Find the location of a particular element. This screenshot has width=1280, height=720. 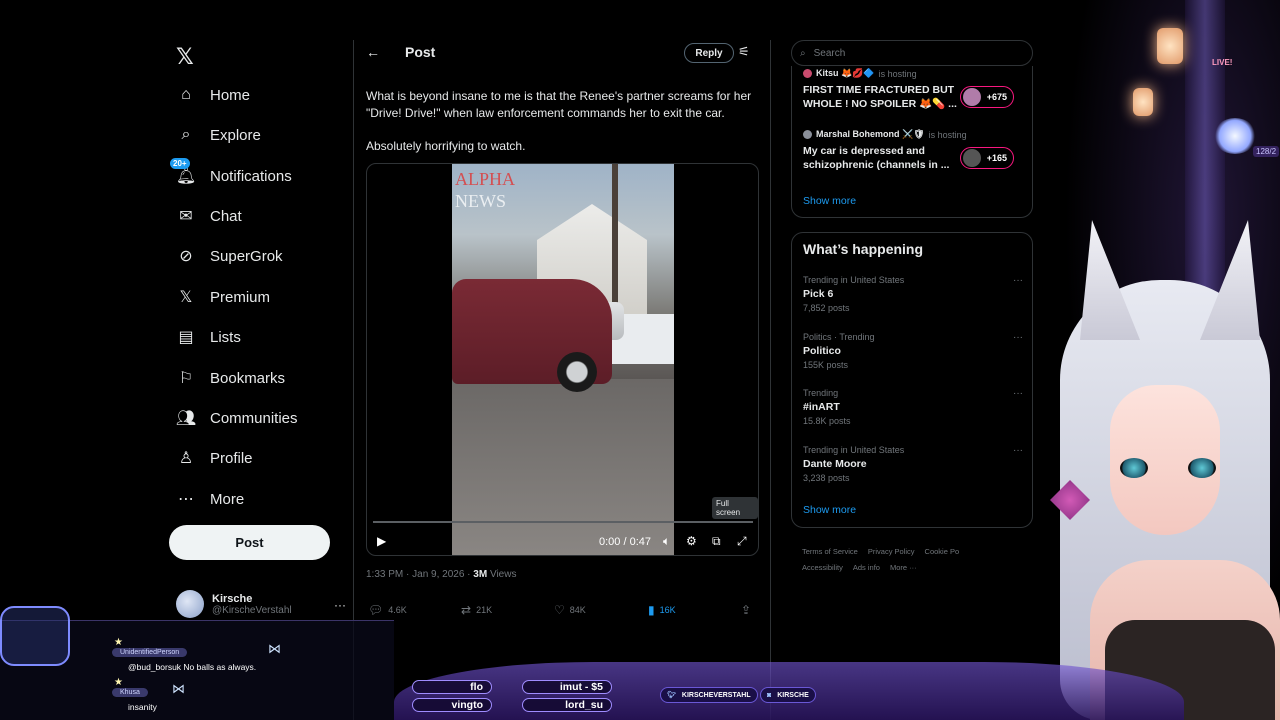

listener-count-badge: +165 is located at coordinates (987, 158).